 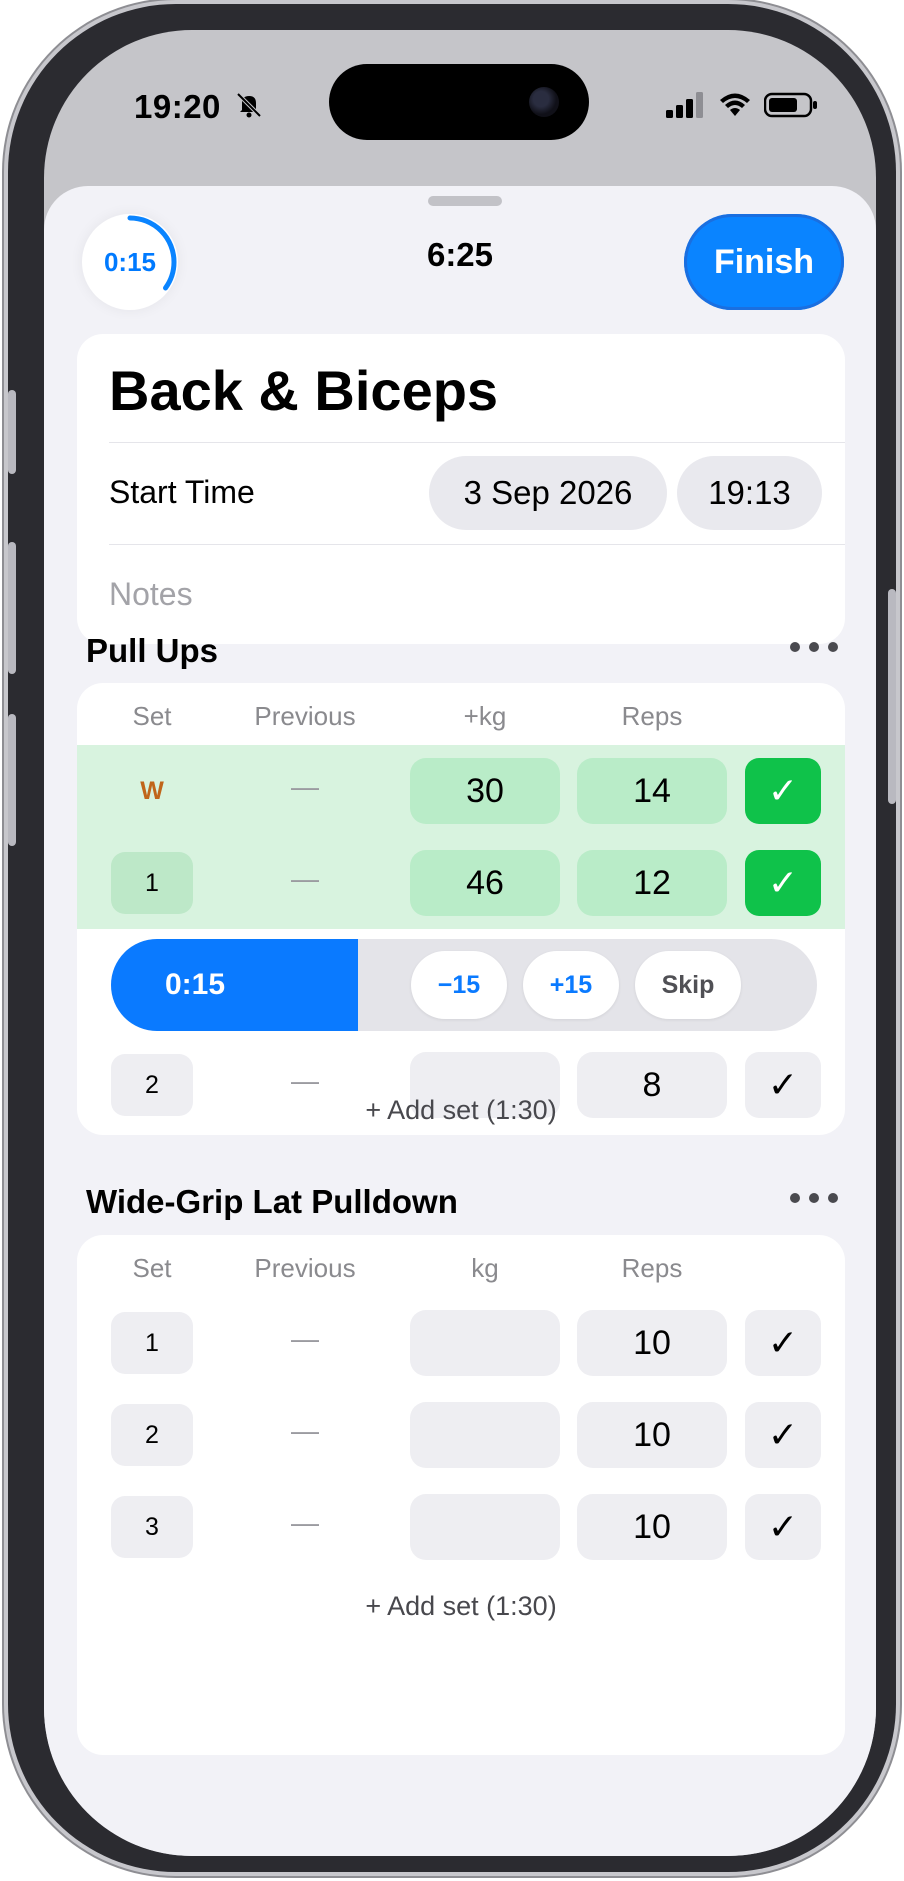 I want to click on column-header-kg: kg, so click(x=485, y=1268).